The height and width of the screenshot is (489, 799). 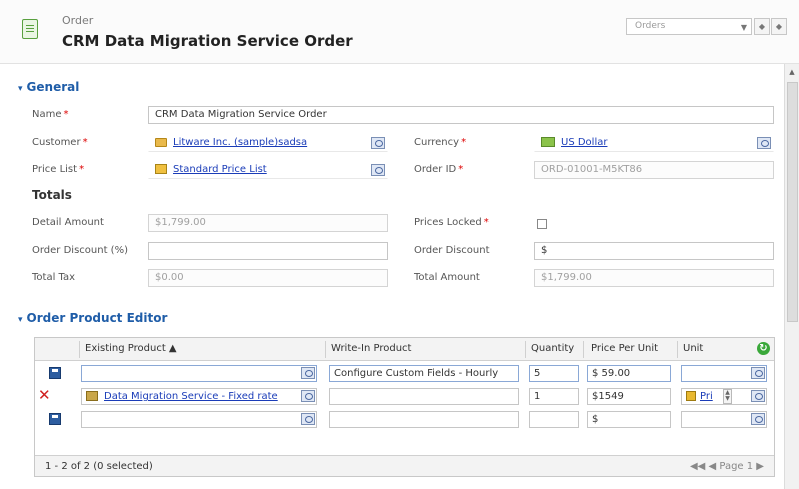 I want to click on total-amount-label: Total Amount, so click(x=447, y=277).